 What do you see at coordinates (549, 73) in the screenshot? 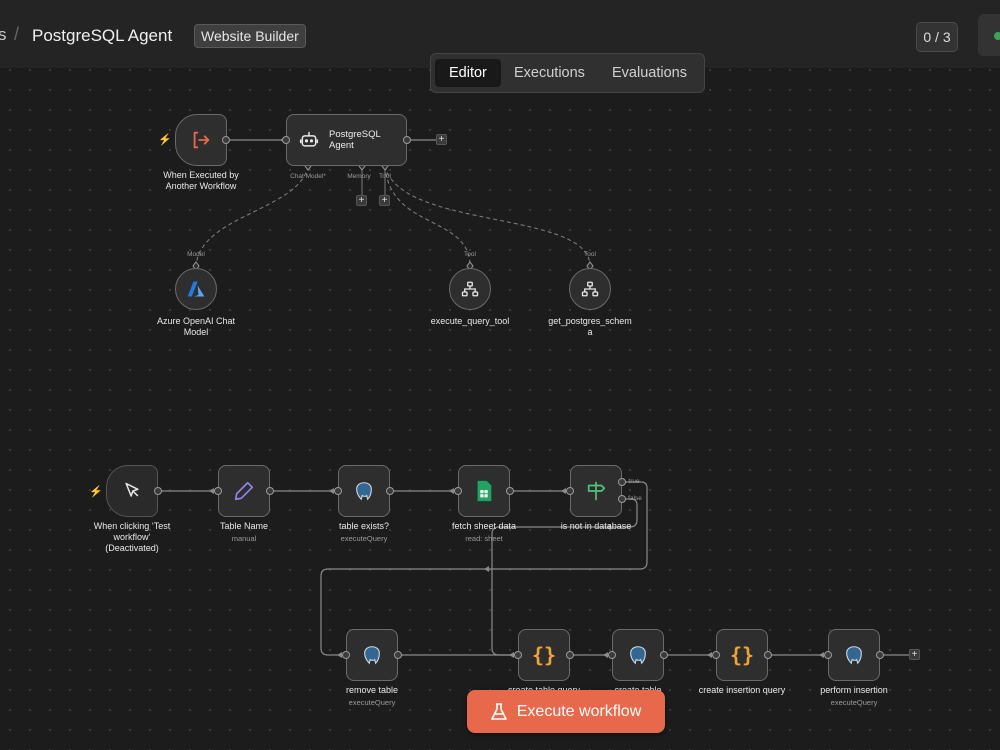
I see `tab-executions: Executions` at bounding box center [549, 73].